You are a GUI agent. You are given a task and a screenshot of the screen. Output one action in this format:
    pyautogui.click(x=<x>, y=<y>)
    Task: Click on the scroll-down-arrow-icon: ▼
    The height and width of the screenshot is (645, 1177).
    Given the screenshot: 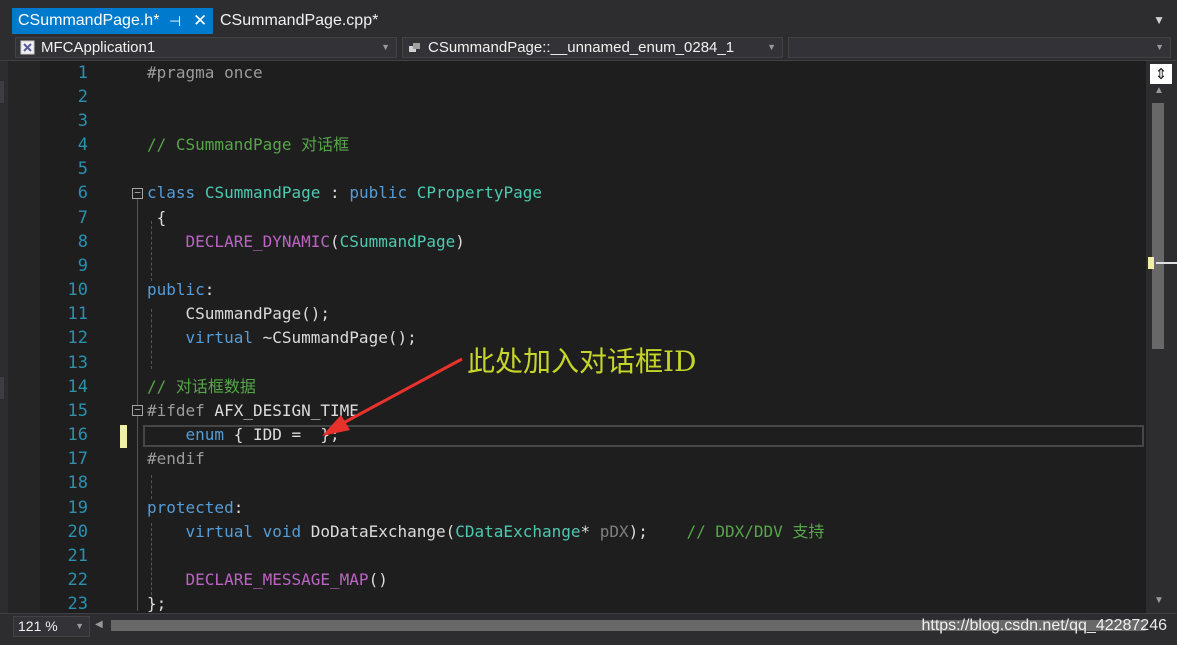 What is the action you would take?
    pyautogui.click(x=1159, y=600)
    